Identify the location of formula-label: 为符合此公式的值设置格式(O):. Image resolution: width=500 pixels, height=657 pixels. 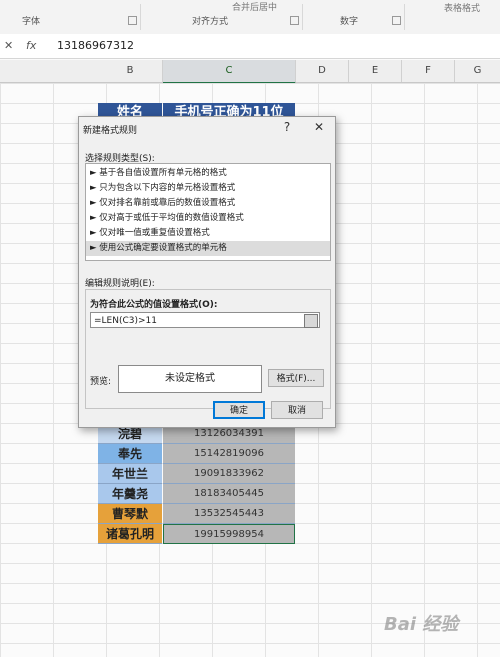
(154, 305).